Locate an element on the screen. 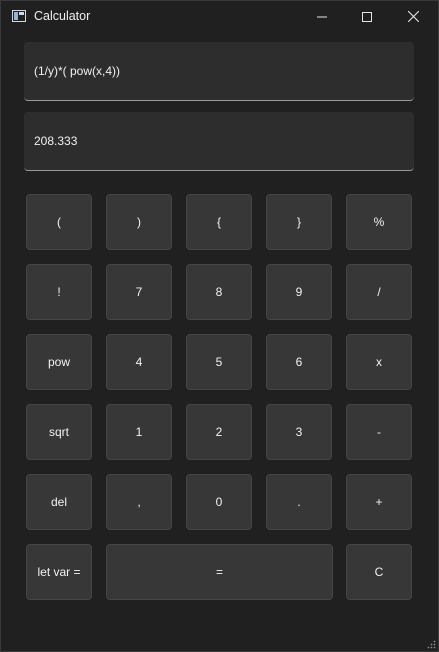 The image size is (439, 652). comma-button: , is located at coordinates (139, 502).